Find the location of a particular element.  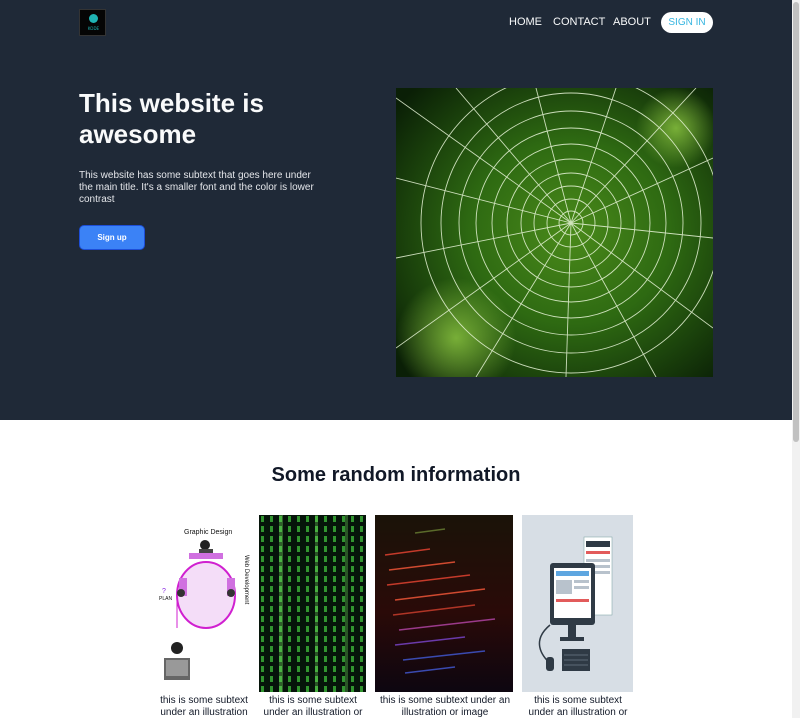

matrix-code-image is located at coordinates (312, 603).